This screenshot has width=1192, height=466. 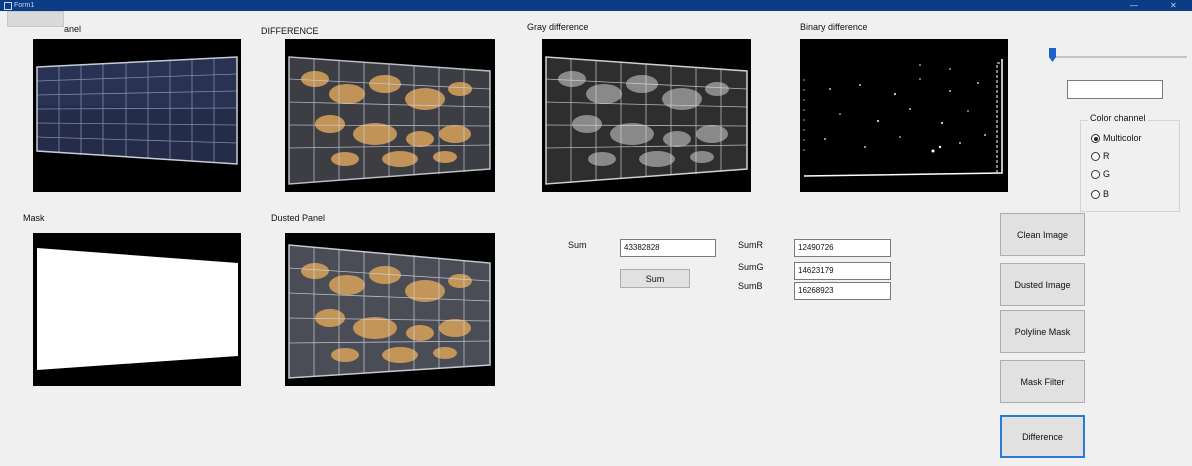 What do you see at coordinates (646, 115) in the screenshot?
I see `gray-difference-image` at bounding box center [646, 115].